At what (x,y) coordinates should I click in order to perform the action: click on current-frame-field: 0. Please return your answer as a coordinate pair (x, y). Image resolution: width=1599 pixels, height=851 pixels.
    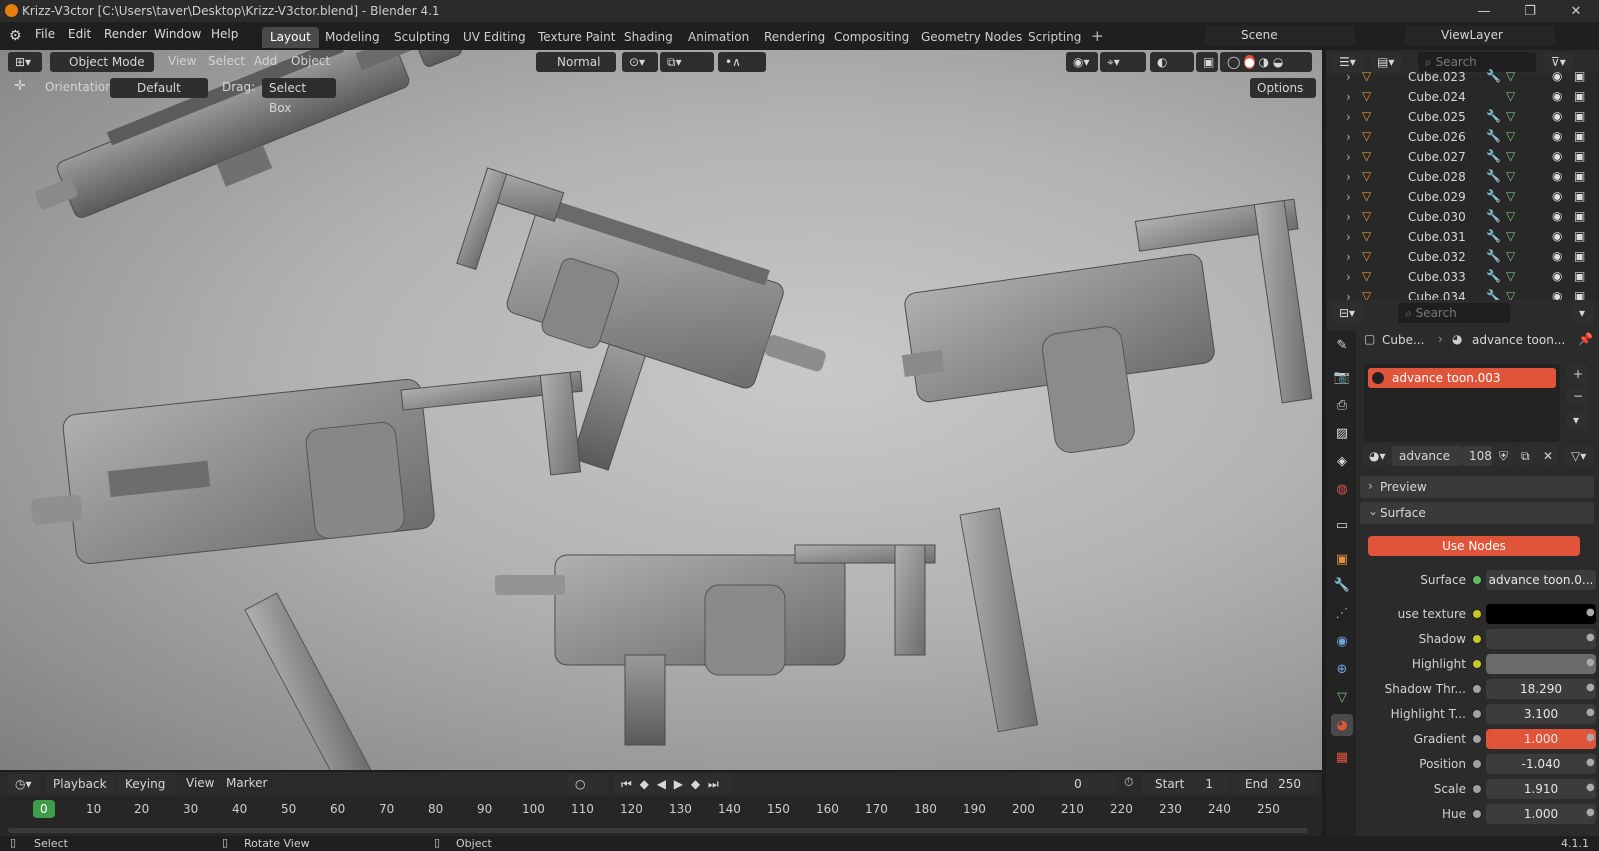
    Looking at the image, I should click on (1078, 784).